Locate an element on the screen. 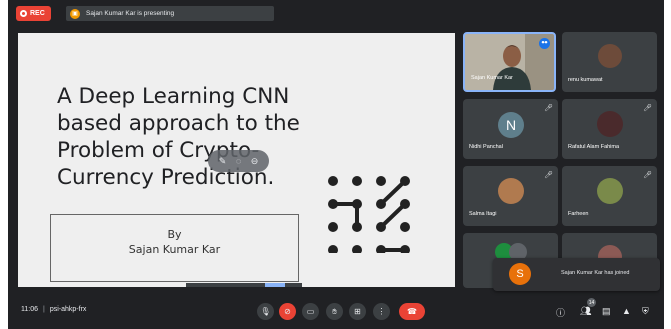 The width and height of the screenshot is (671, 329). present-icon: ⊞ is located at coordinates (357, 311).